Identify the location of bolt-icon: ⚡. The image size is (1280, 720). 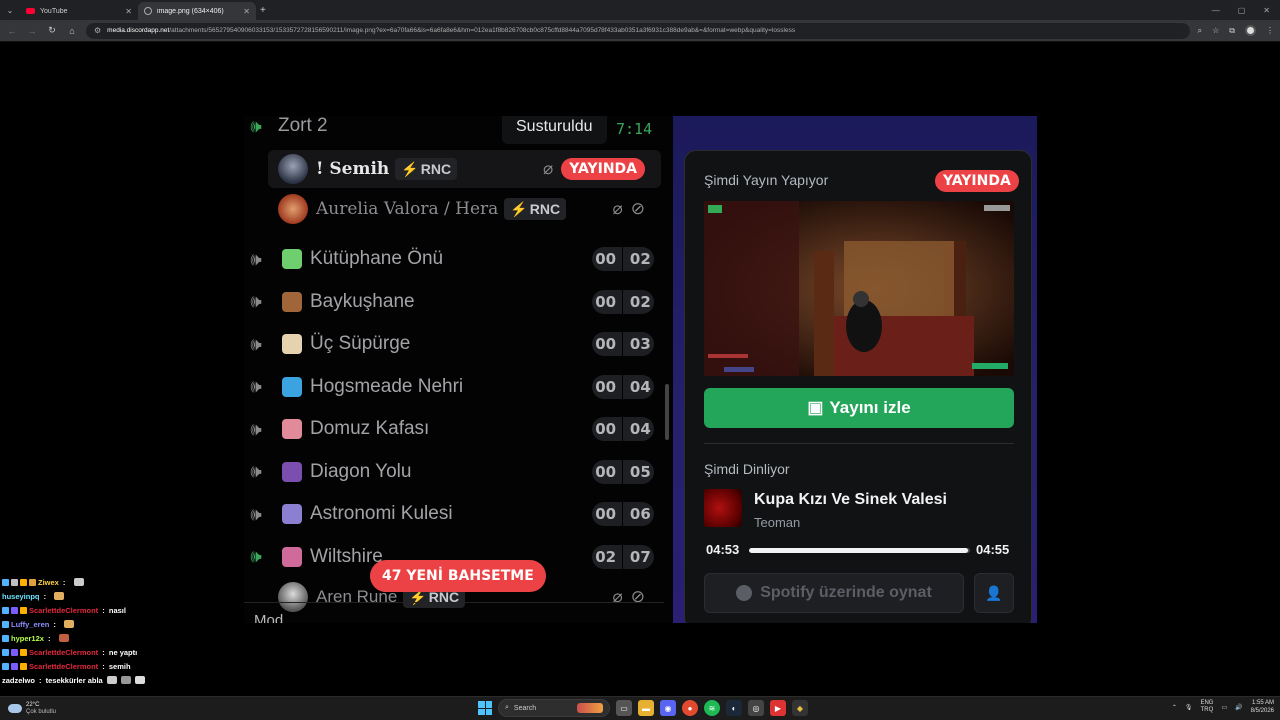
(519, 208).